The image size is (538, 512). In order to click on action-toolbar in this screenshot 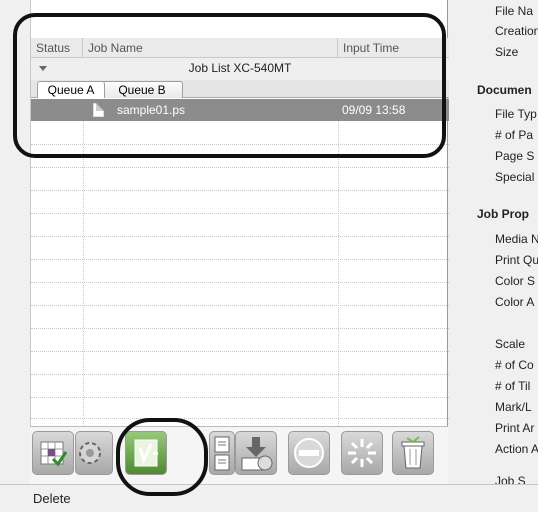, I will do `click(239, 455)`.